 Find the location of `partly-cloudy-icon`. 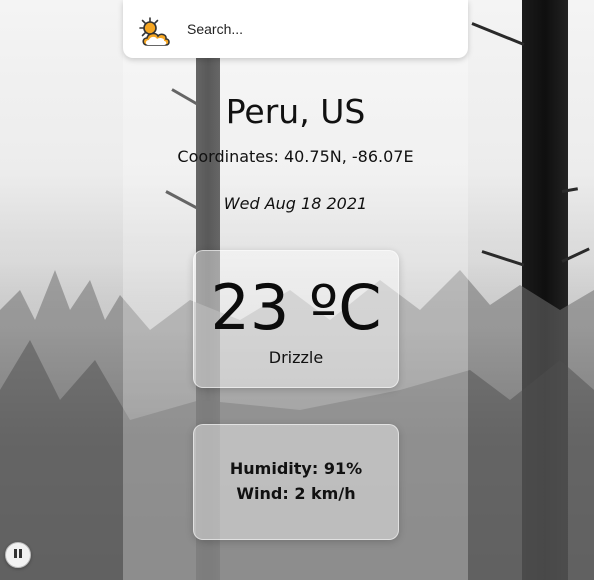

partly-cloudy-icon is located at coordinates (154, 31).